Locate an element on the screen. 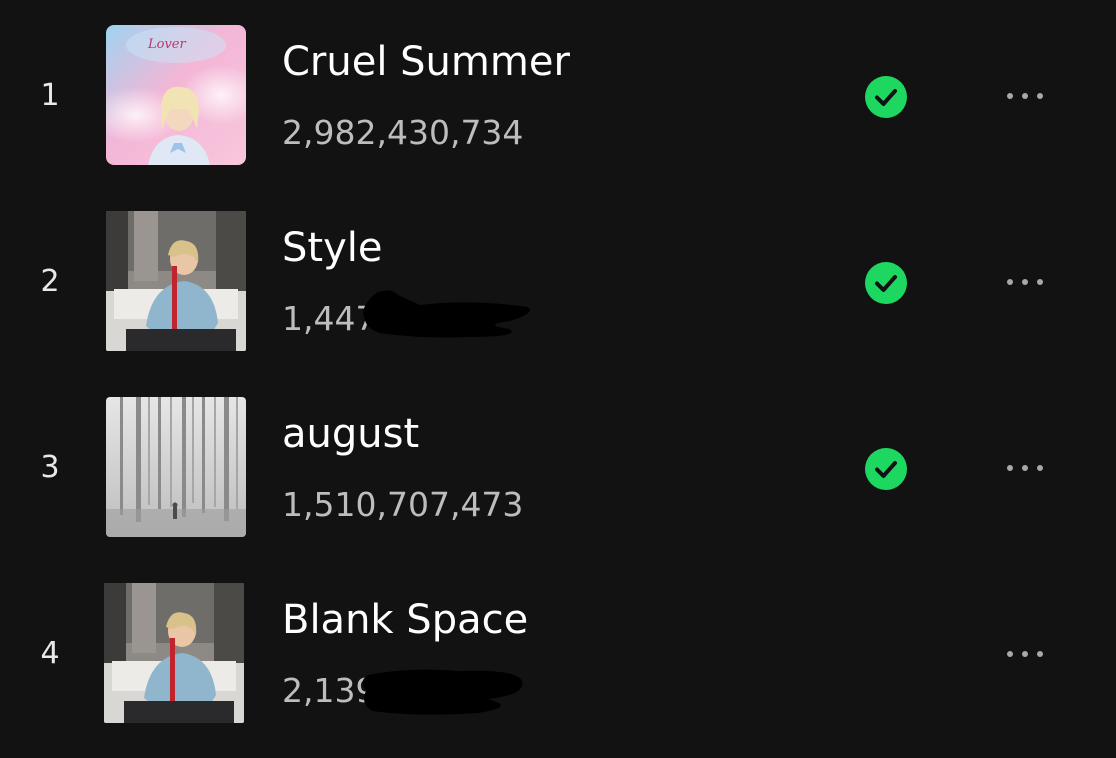 This screenshot has height=758, width=1116. track-number: 3 is located at coordinates (50, 467).